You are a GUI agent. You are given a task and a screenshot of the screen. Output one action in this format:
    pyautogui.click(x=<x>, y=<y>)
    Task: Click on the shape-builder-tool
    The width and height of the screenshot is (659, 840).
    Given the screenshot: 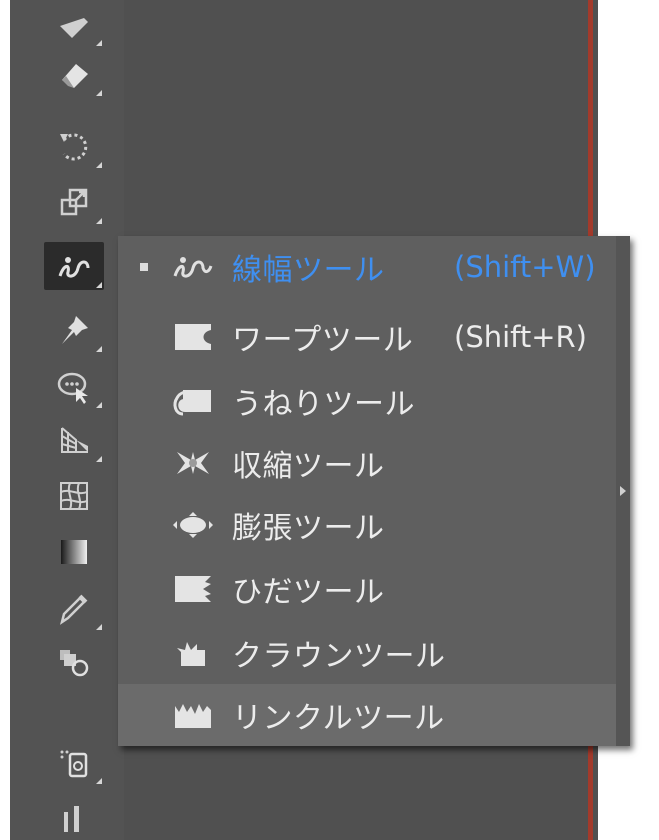 What is the action you would take?
    pyautogui.click(x=74, y=386)
    